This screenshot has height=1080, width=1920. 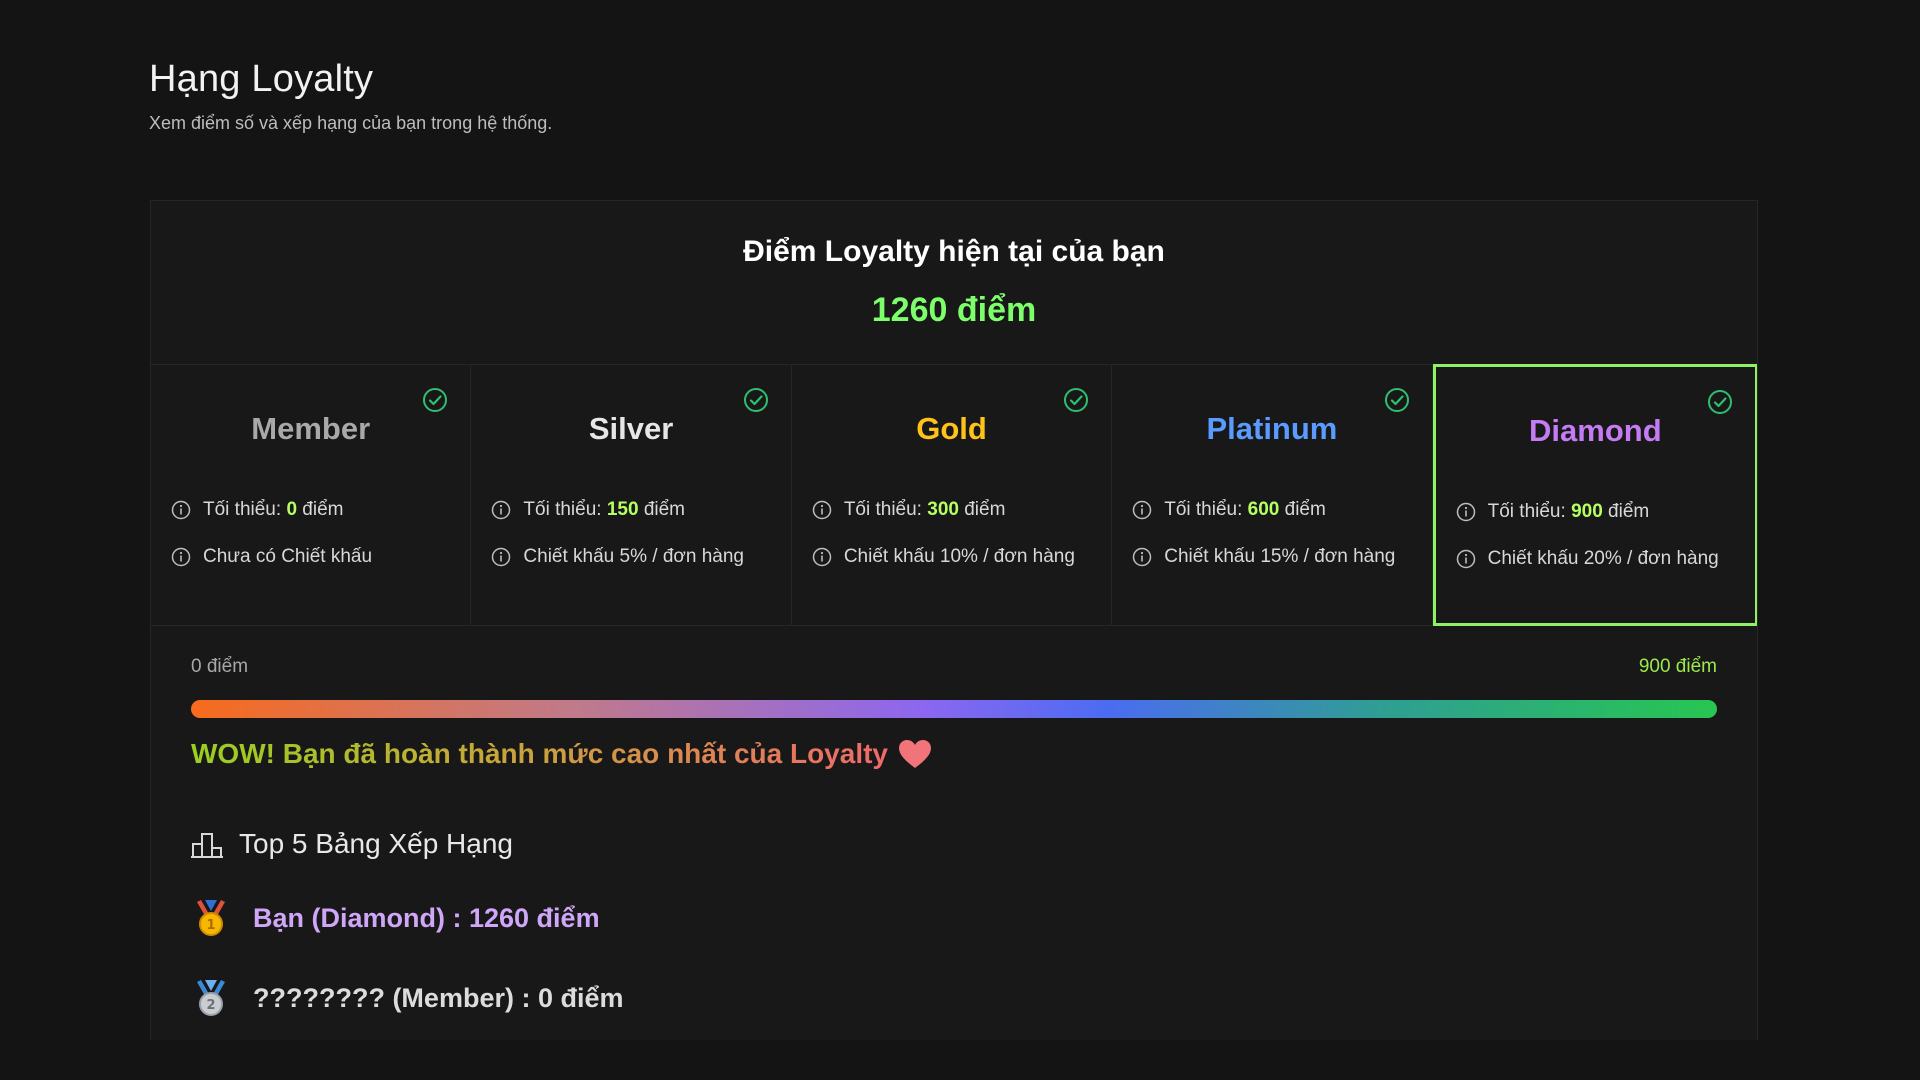 I want to click on tier-perk-row: Chiết khấu 15% / đơn hàng, so click(x=1271, y=557).